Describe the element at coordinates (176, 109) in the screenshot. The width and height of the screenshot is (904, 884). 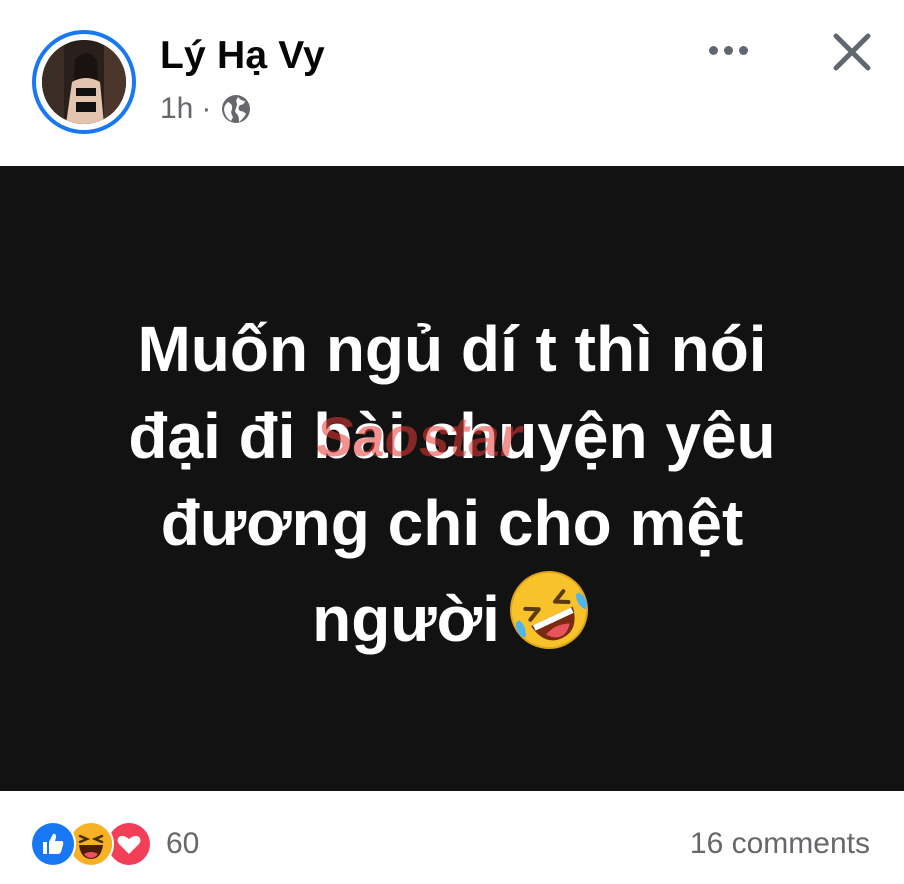
I see `post-time: 1h` at that location.